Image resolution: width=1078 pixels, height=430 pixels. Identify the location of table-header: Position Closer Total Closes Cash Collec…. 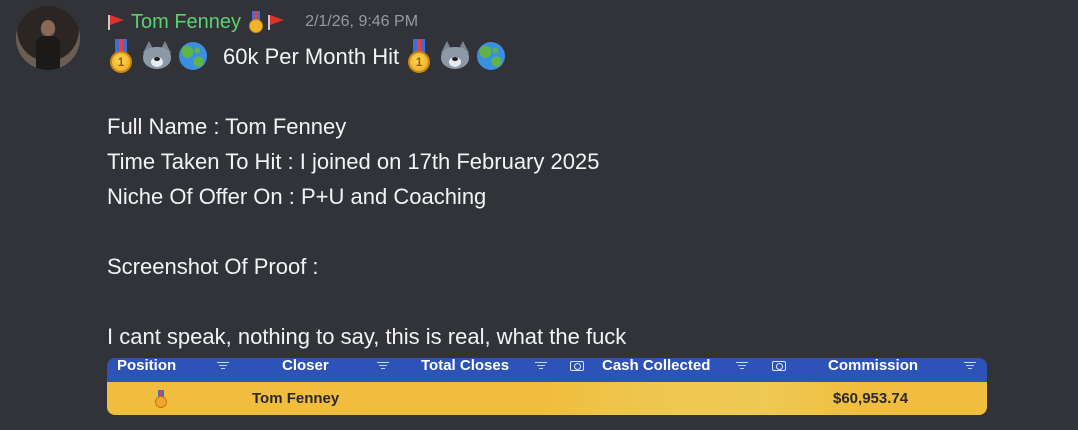
(547, 370).